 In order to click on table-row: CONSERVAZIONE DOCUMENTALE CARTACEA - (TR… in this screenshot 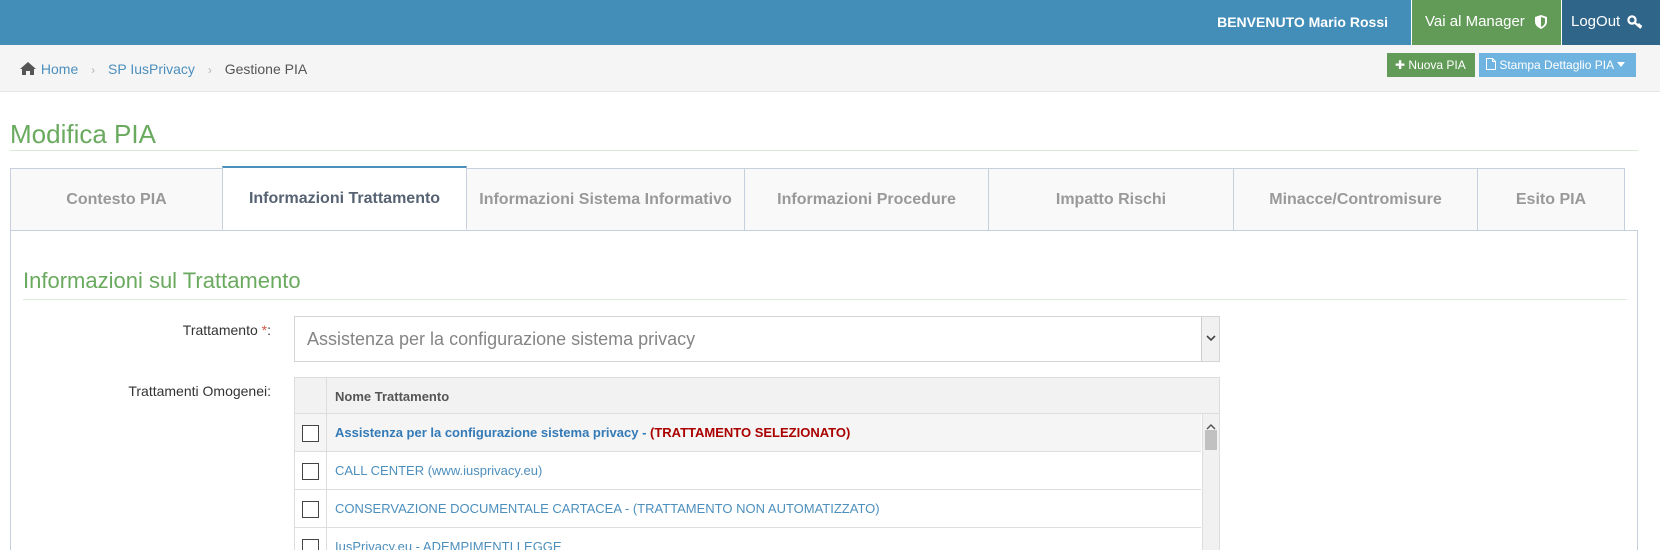, I will do `click(748, 509)`.